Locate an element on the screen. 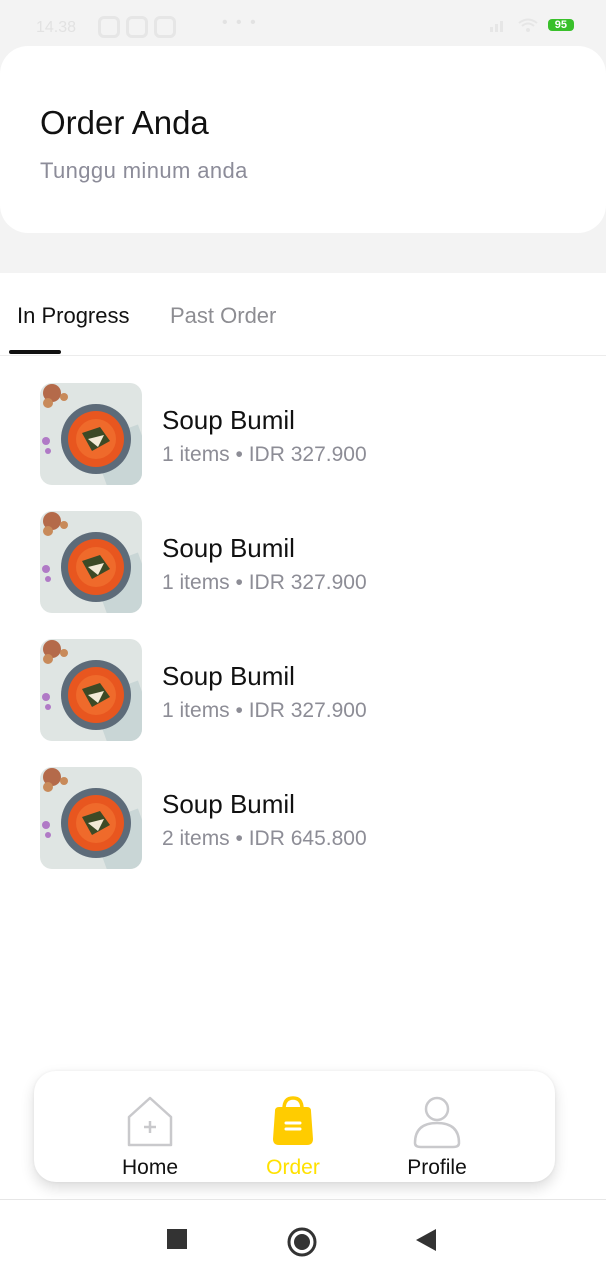  tab-past-order: Past Order is located at coordinates (223, 316).